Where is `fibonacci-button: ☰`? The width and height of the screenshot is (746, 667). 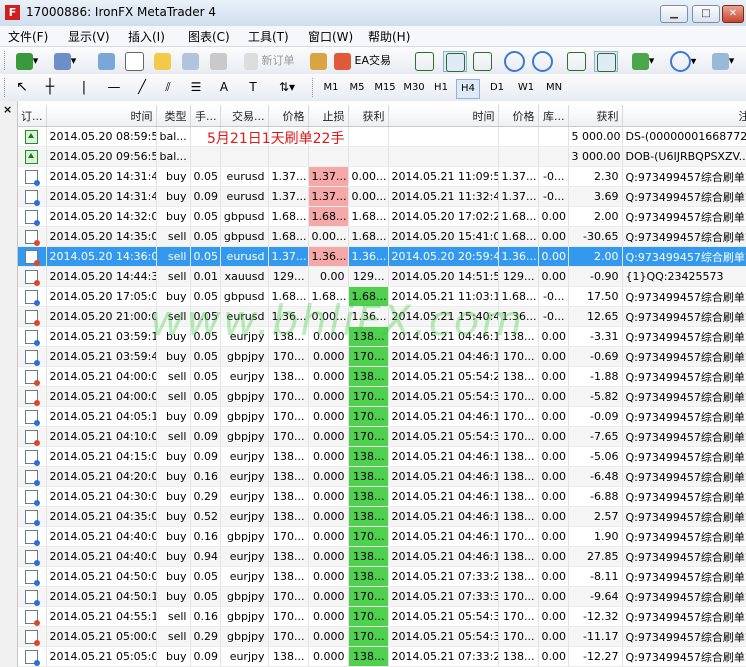 fibonacci-button: ☰ is located at coordinates (196, 87).